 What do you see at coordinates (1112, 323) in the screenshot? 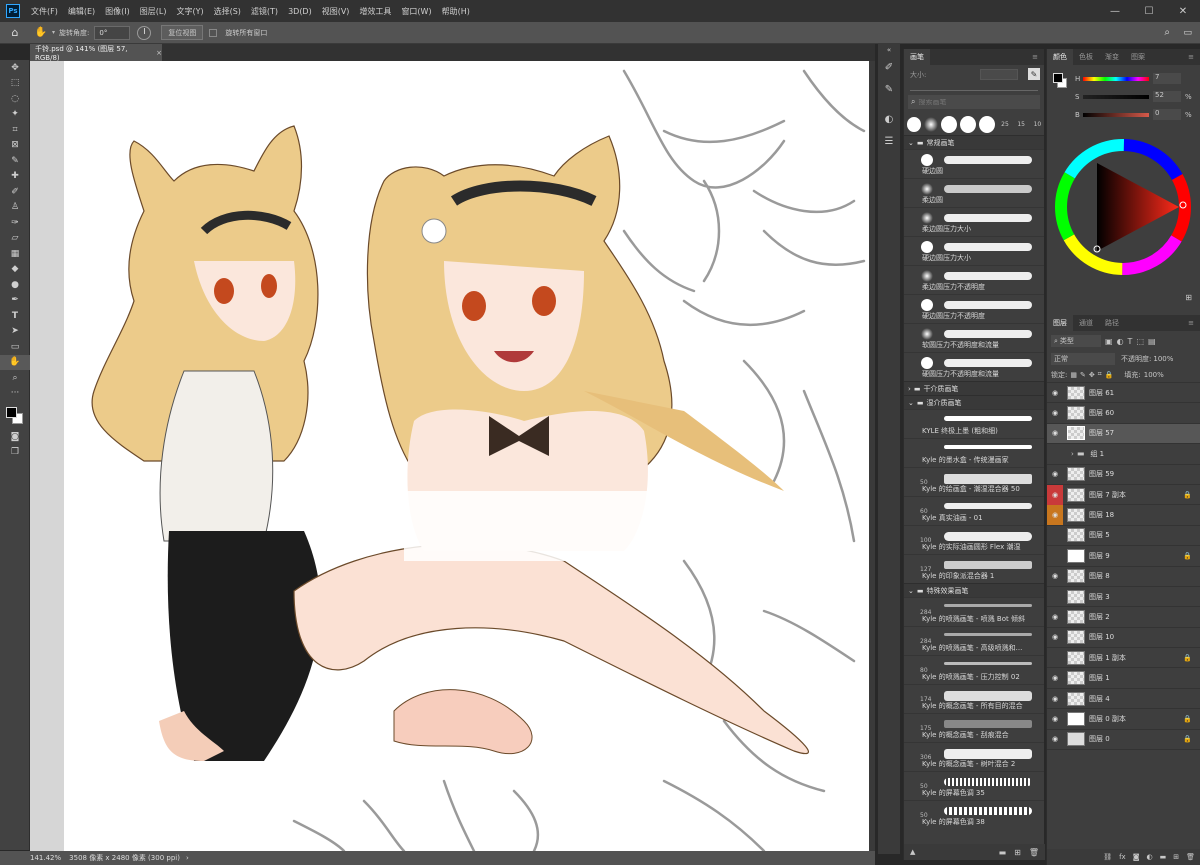
I see `tab-paths: 路径` at bounding box center [1112, 323].